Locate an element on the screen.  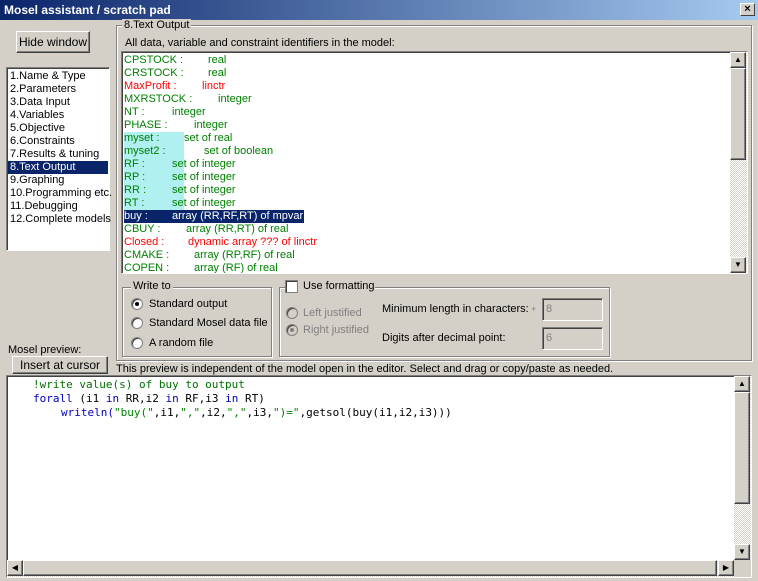
section-item: 4.Variables is located at coordinates (58, 115).